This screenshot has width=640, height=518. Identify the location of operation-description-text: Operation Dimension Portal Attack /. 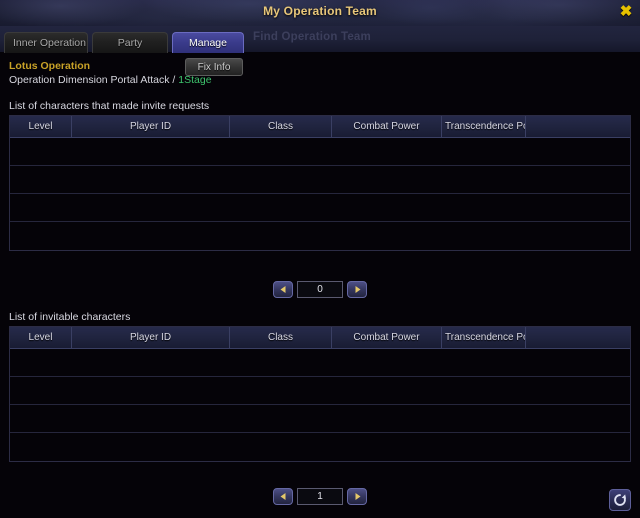
(92, 80).